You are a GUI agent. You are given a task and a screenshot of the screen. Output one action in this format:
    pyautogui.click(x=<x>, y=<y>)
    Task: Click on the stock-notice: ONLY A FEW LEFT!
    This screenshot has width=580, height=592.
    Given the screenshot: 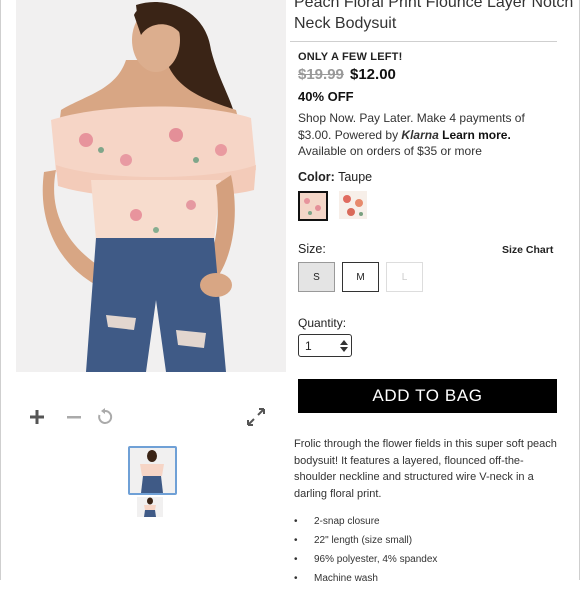 What is the action you would take?
    pyautogui.click(x=350, y=57)
    